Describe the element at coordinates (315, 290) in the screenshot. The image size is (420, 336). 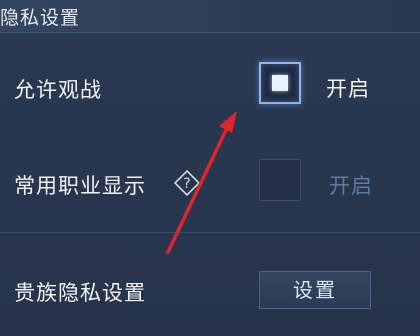
I see `noble-privacy-settings-button: 设置` at that location.